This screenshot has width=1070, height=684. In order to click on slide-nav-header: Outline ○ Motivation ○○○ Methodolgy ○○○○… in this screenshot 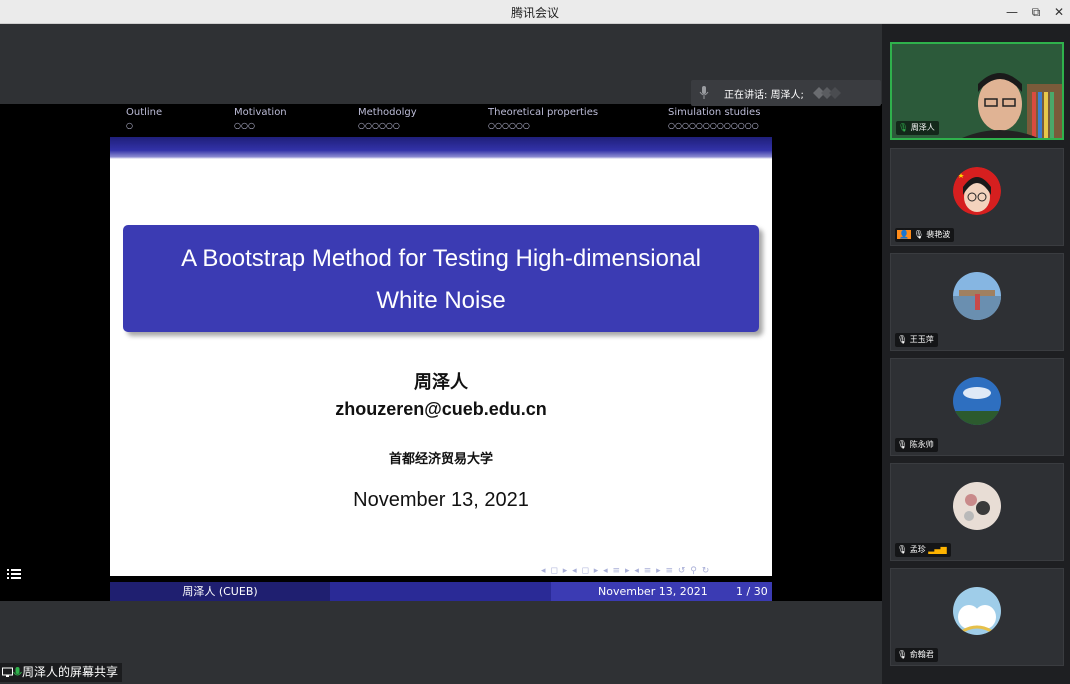, I will do `click(441, 120)`.